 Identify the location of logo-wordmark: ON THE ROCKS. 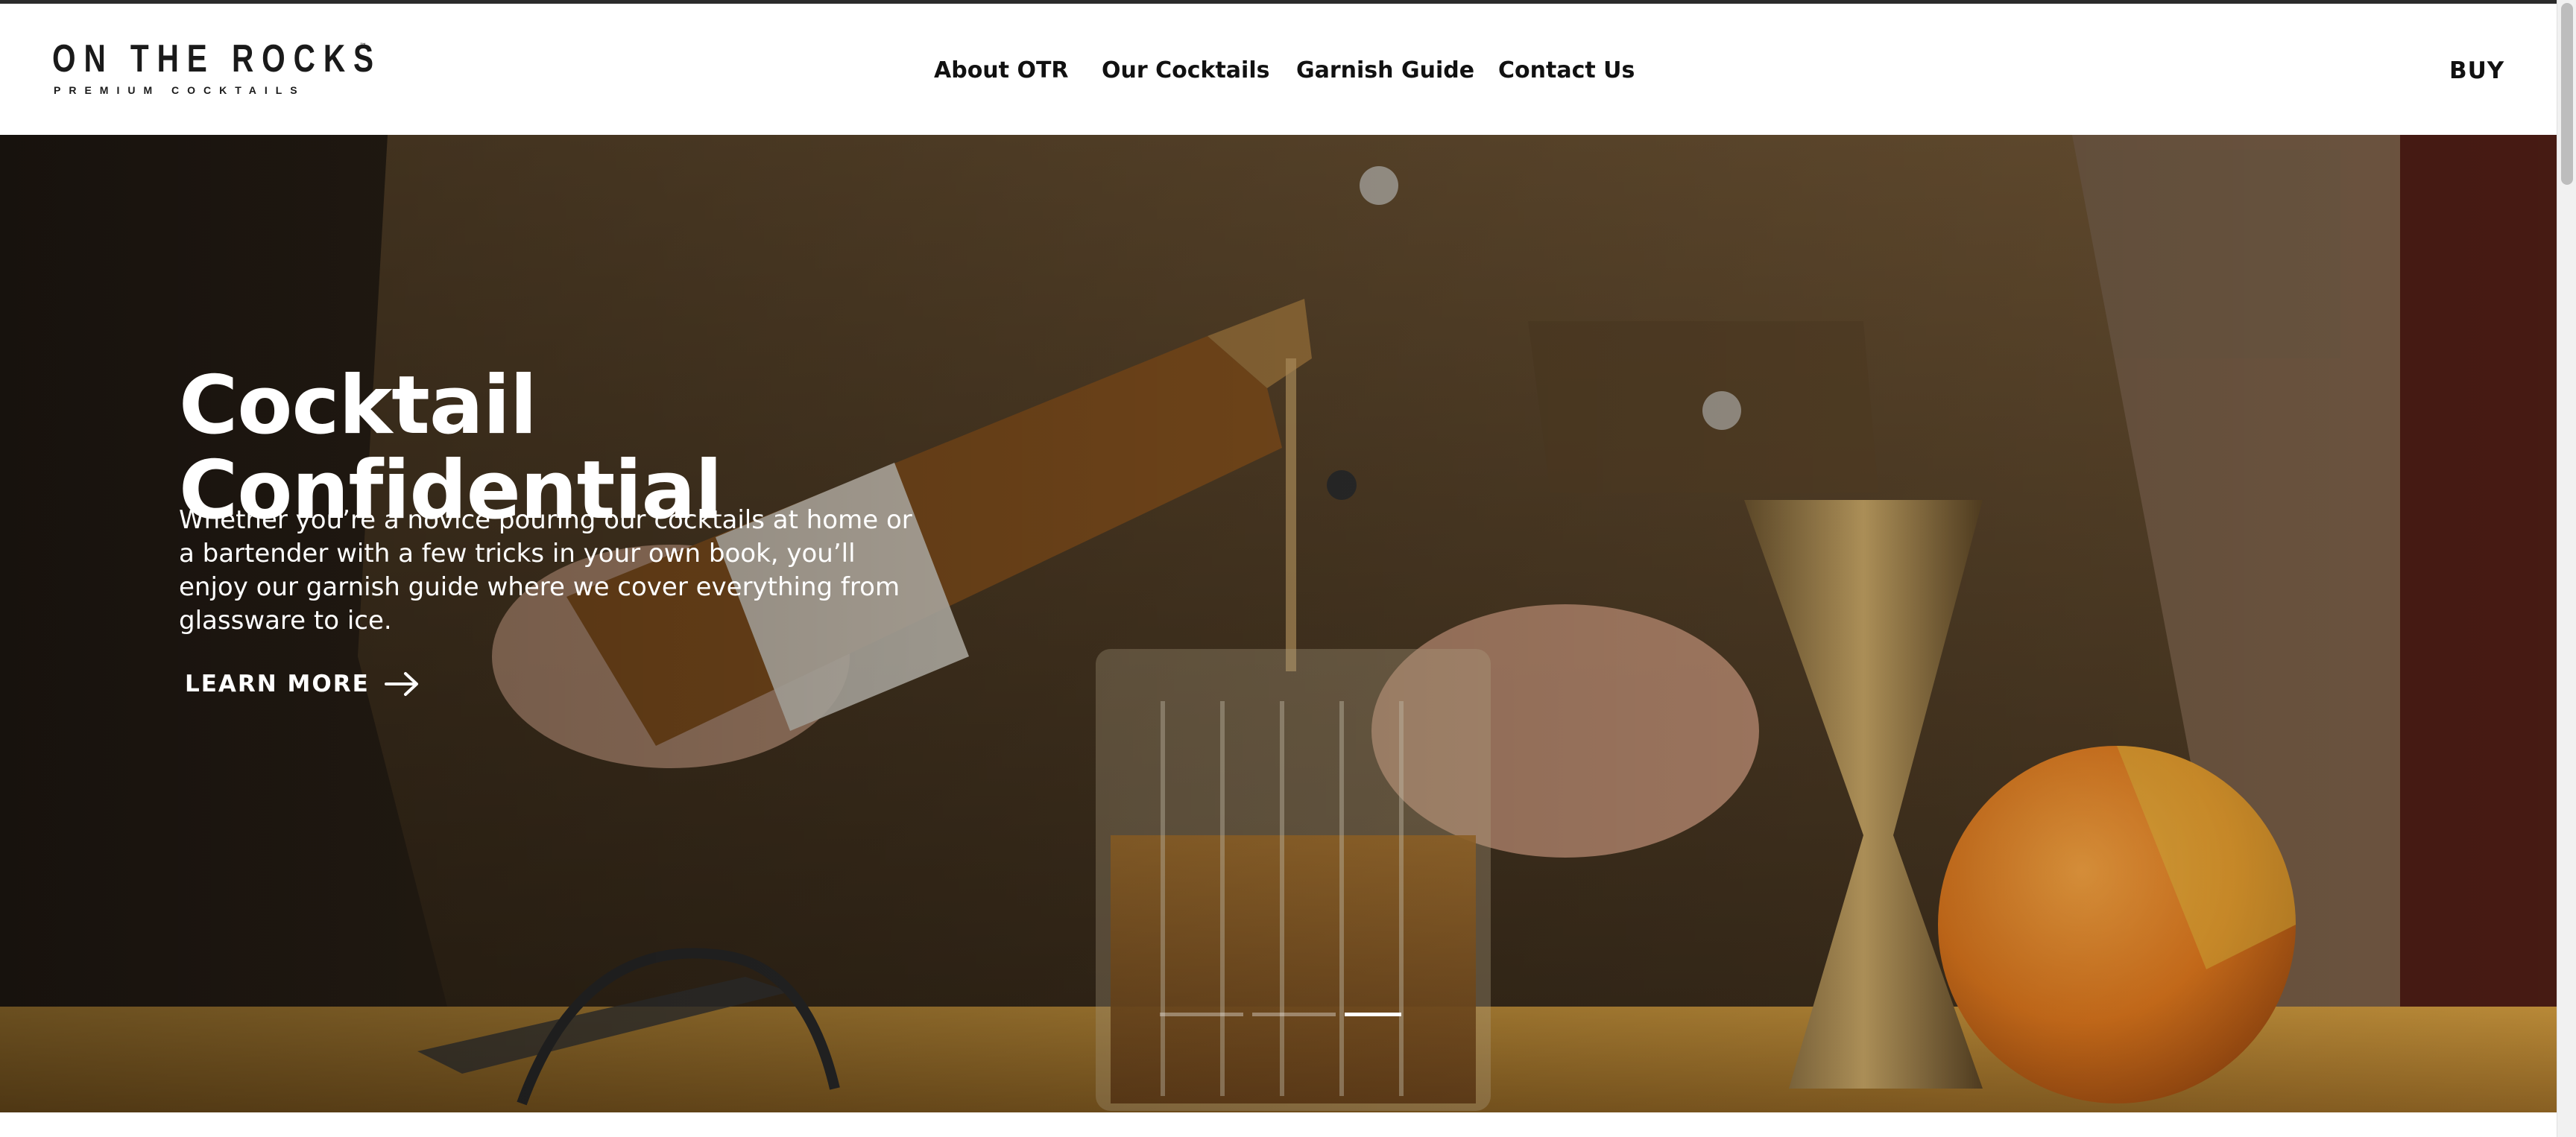
(217, 59).